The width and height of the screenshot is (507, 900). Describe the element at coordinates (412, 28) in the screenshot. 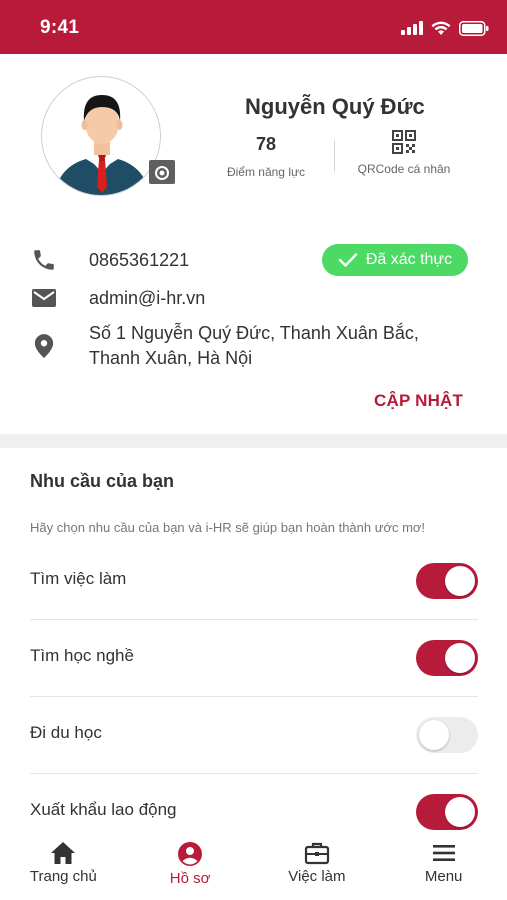

I see `signal-icon` at that location.